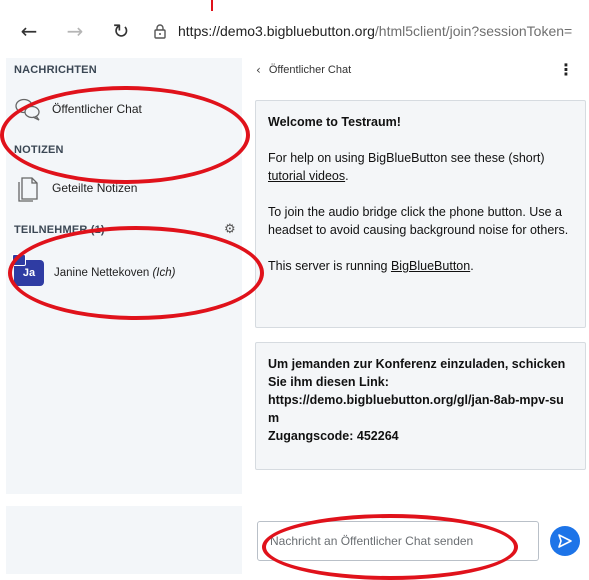  I want to click on tutorial-videos-link: tutorial videos, so click(306, 176).